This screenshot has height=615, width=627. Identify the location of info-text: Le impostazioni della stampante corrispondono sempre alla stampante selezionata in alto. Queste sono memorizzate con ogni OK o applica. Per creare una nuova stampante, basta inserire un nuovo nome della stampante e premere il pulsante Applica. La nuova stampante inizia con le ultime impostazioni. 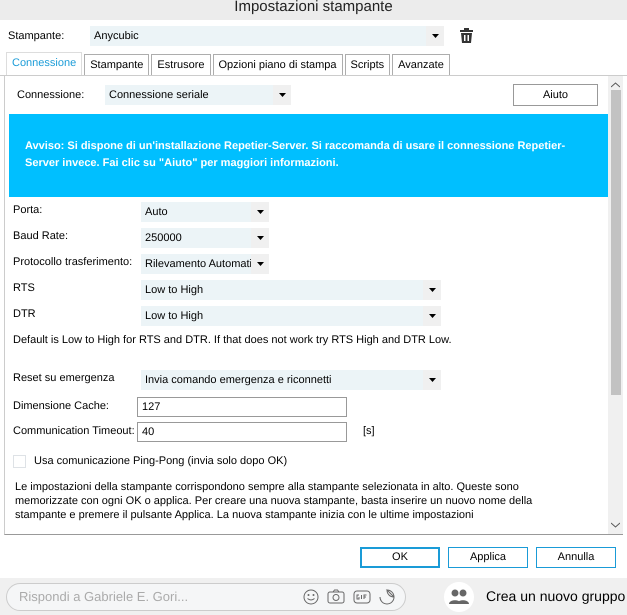
(274, 501).